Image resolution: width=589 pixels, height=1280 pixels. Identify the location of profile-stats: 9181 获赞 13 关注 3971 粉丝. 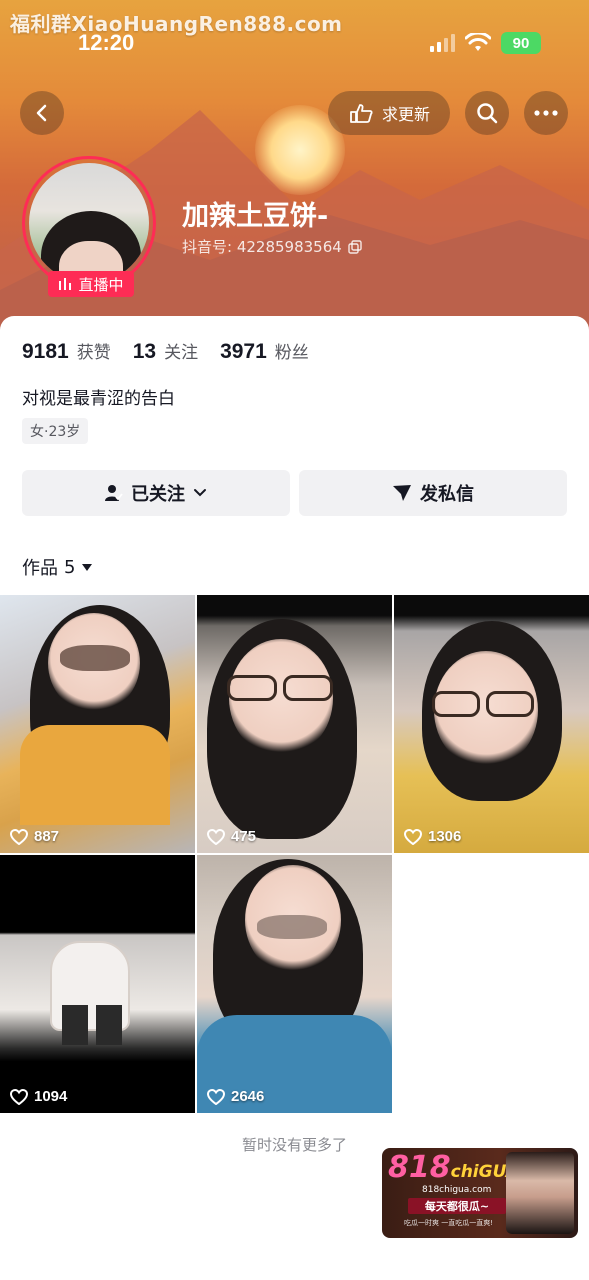
(165, 351).